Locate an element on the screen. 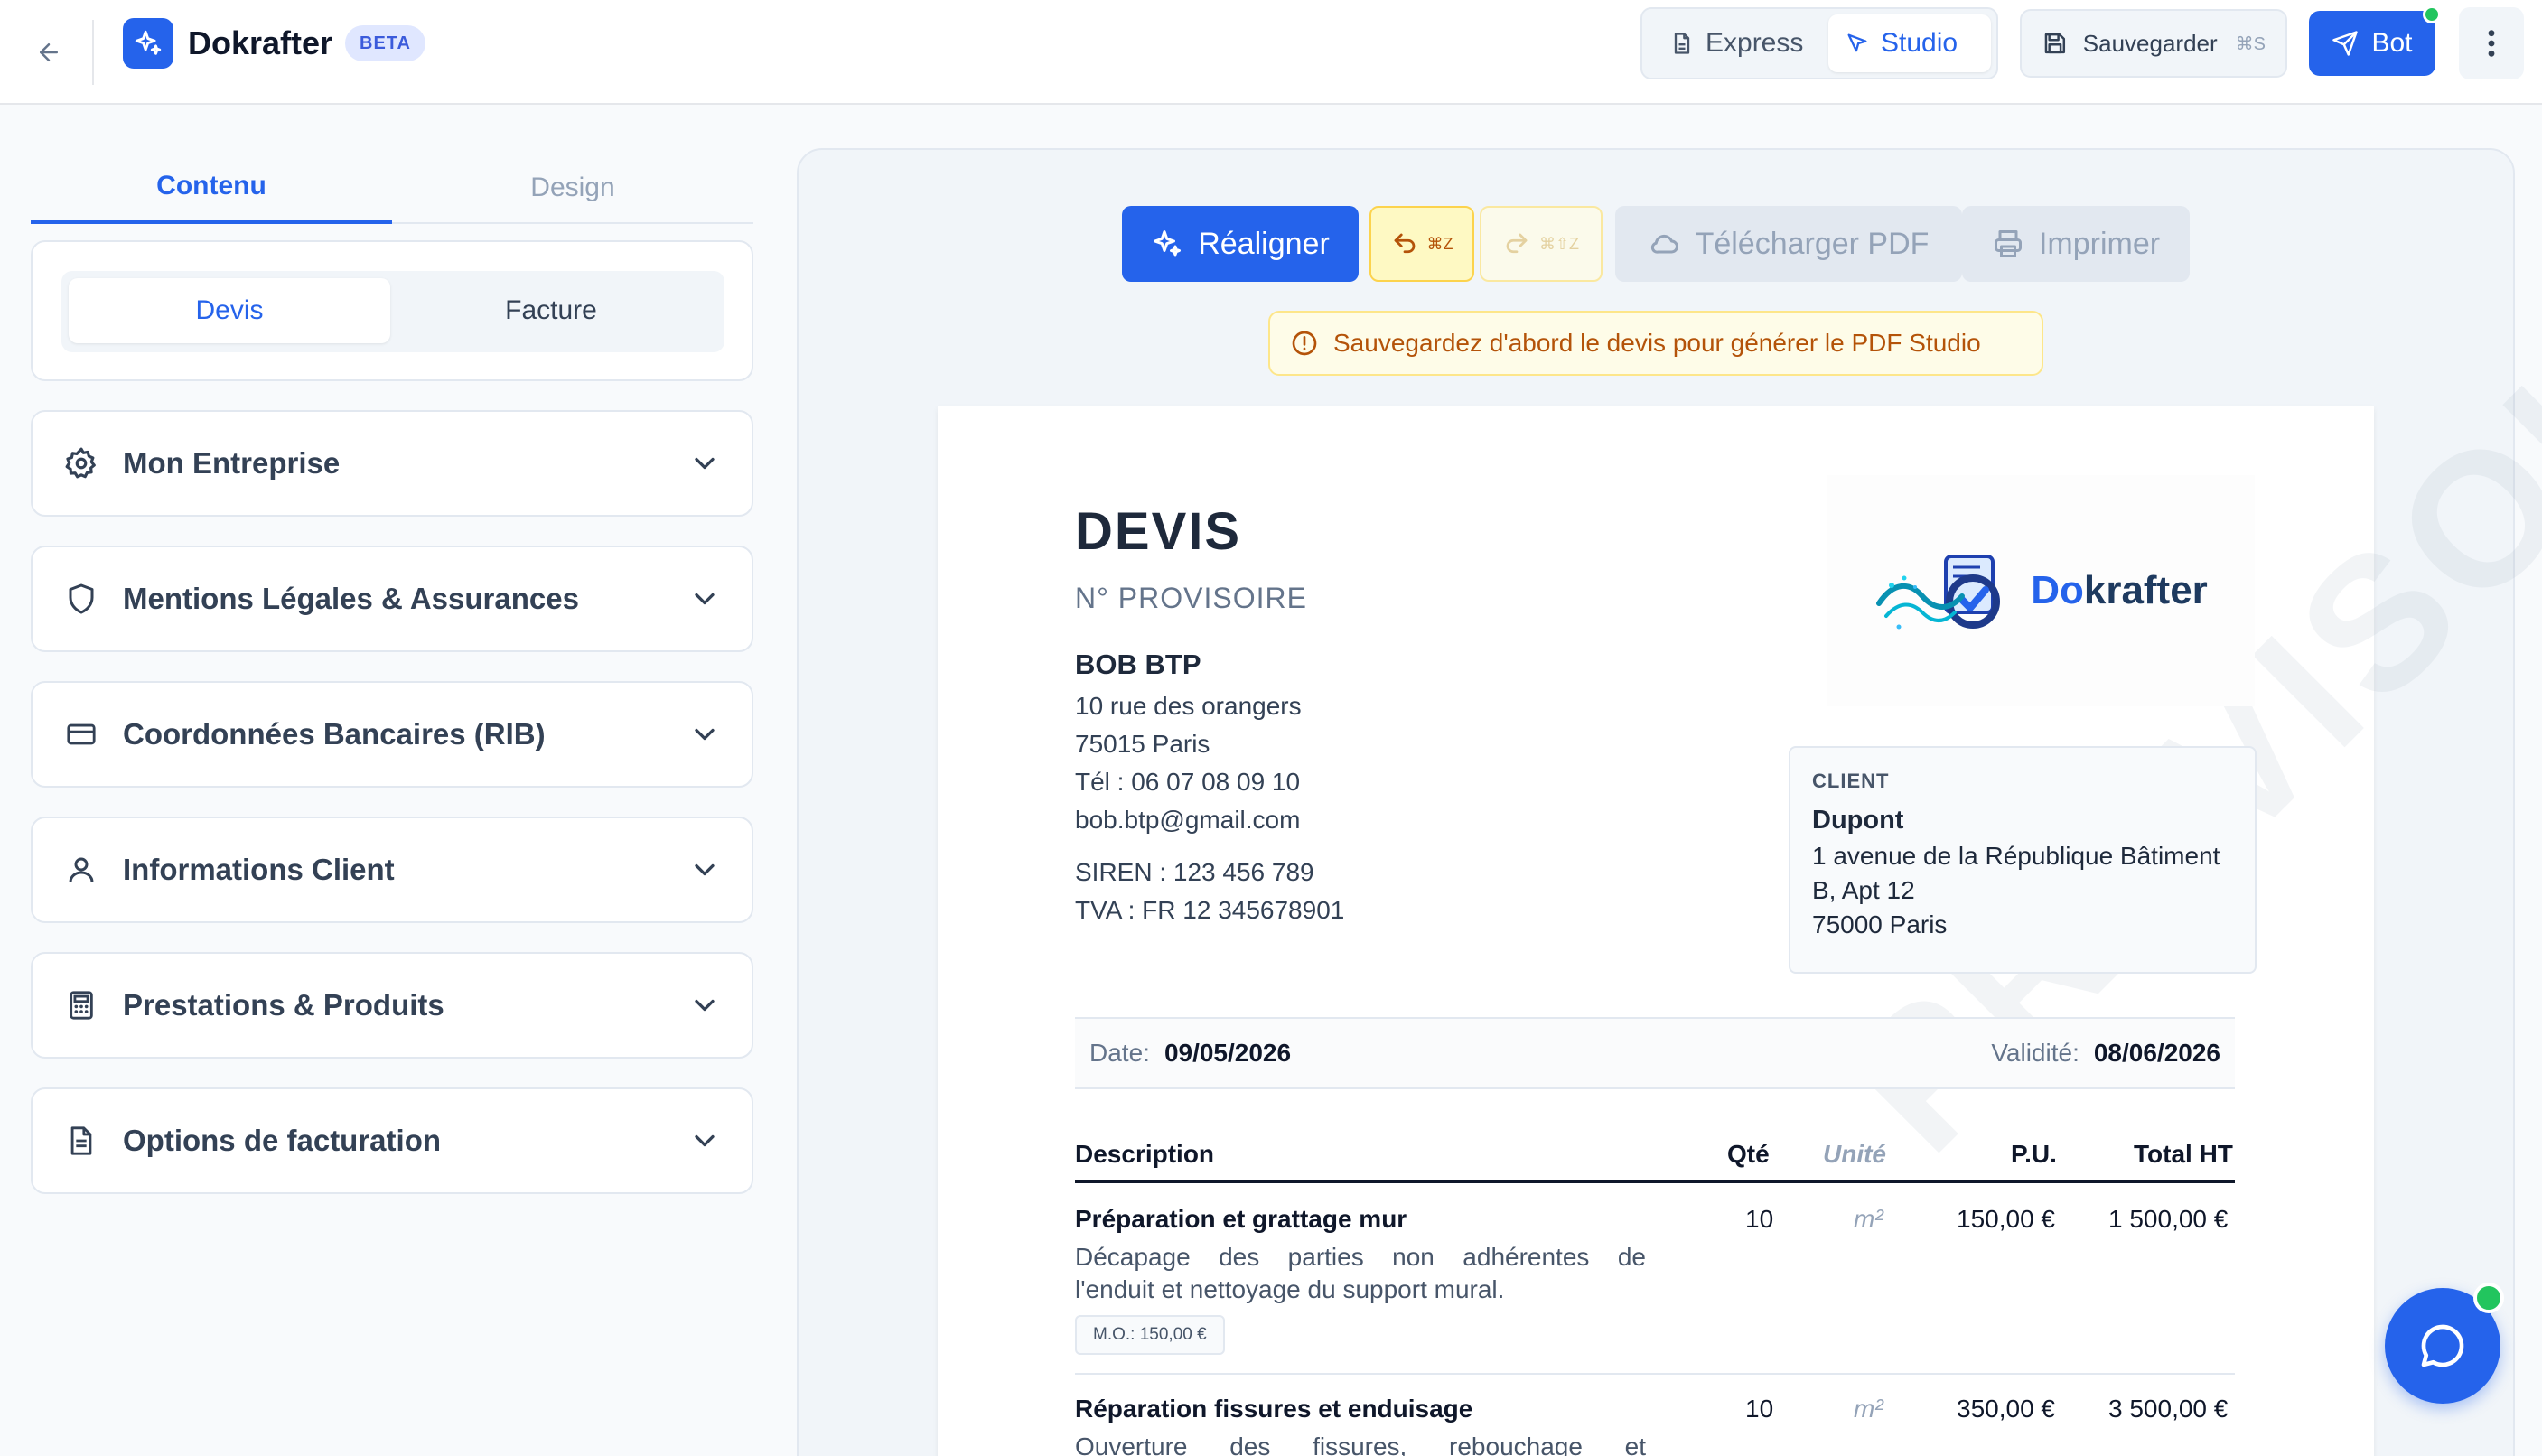 This screenshot has width=2542, height=1456. line-title: Réparation fissures et enduisage is located at coordinates (1274, 1409).